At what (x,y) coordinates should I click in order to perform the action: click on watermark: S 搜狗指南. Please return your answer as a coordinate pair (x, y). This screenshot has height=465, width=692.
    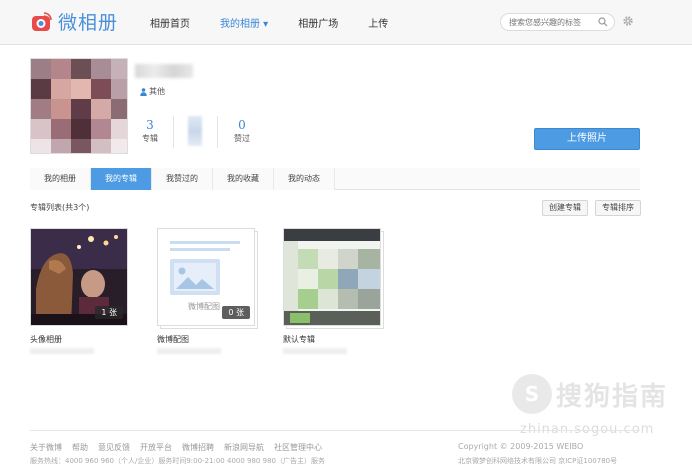
    Looking at the image, I should click on (590, 394).